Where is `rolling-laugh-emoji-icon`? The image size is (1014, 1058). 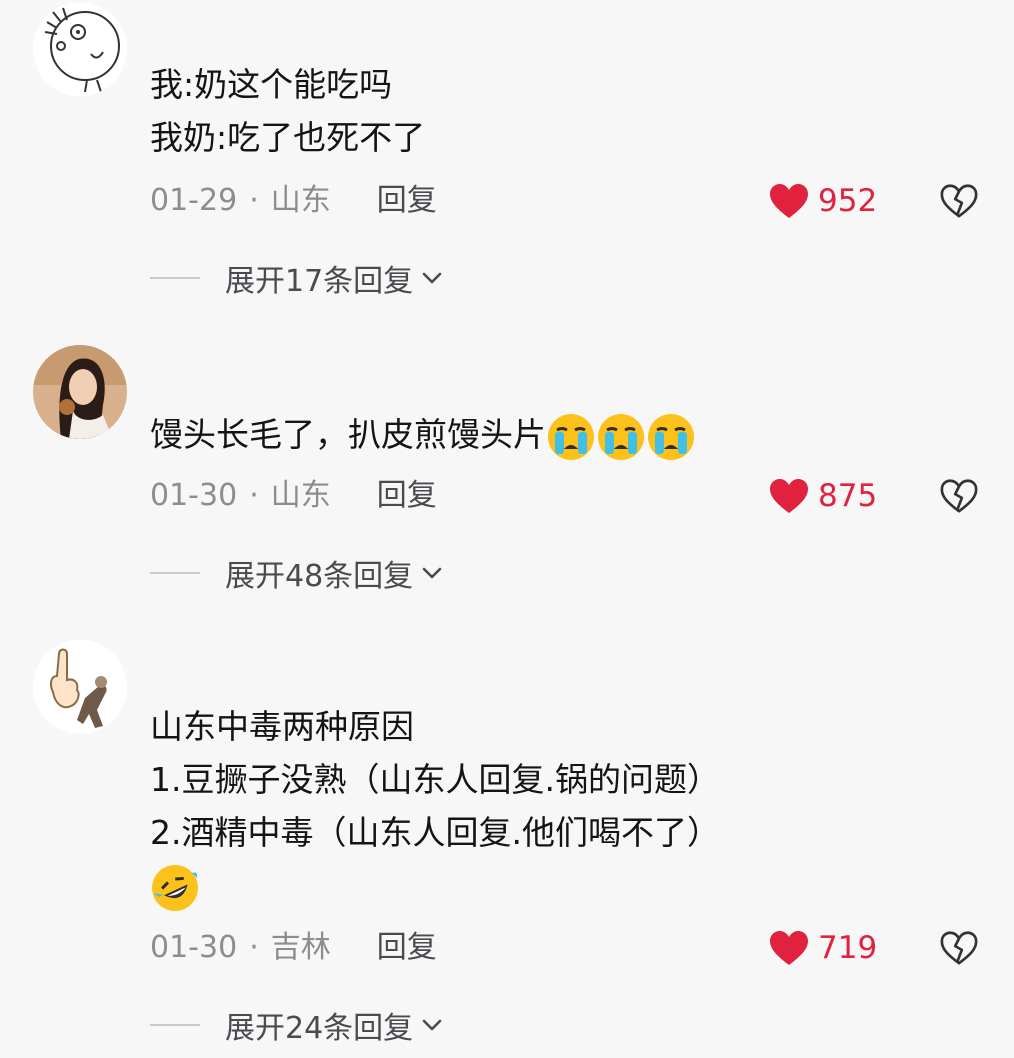 rolling-laugh-emoji-icon is located at coordinates (175, 888).